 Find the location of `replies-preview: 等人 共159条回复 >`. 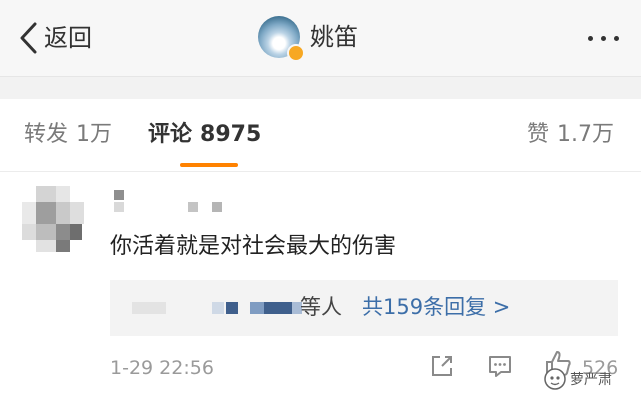

replies-preview: 等人 共159条回复 > is located at coordinates (364, 308).